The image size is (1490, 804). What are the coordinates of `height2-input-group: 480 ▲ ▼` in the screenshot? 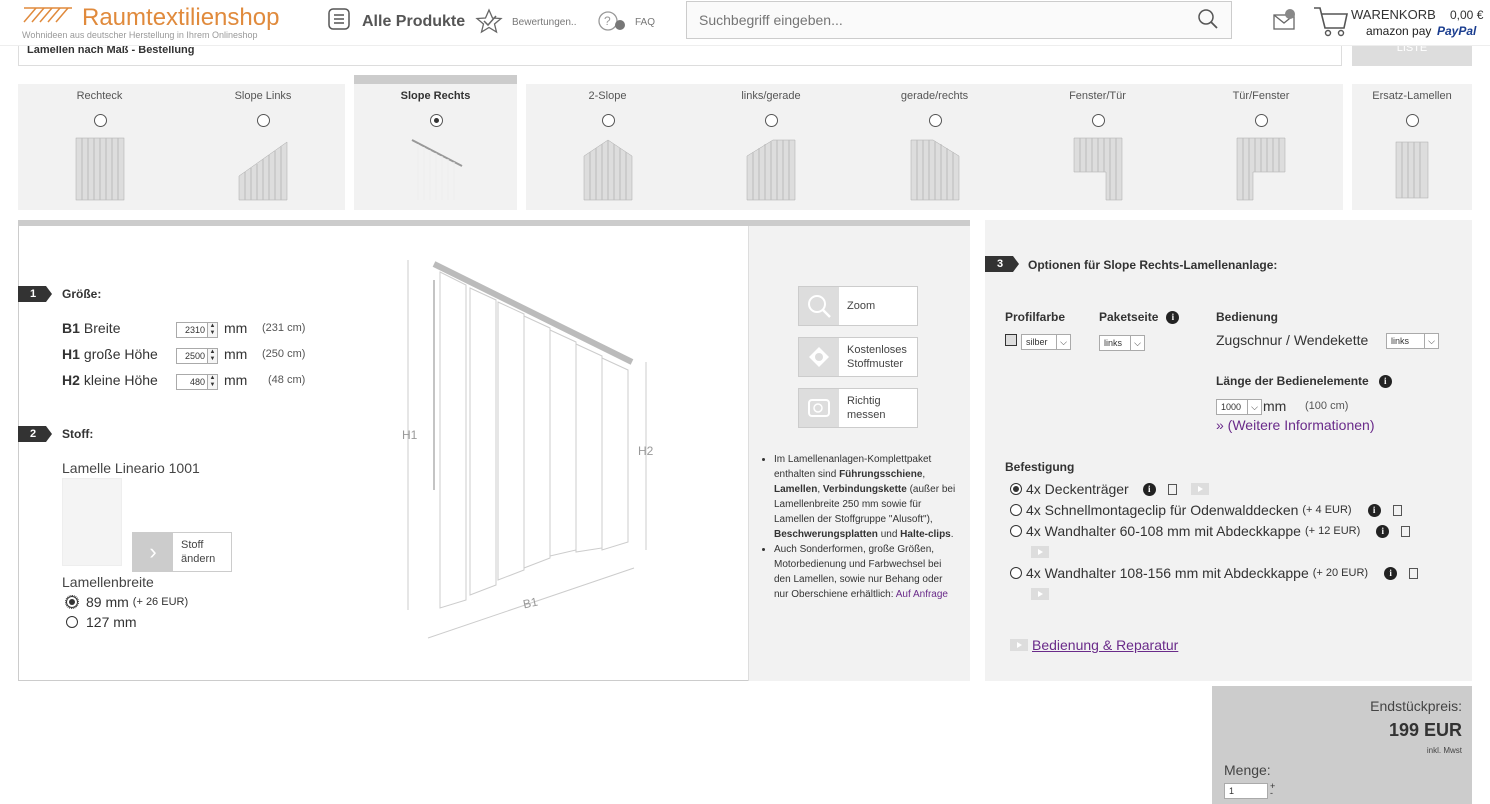 It's located at (197, 382).